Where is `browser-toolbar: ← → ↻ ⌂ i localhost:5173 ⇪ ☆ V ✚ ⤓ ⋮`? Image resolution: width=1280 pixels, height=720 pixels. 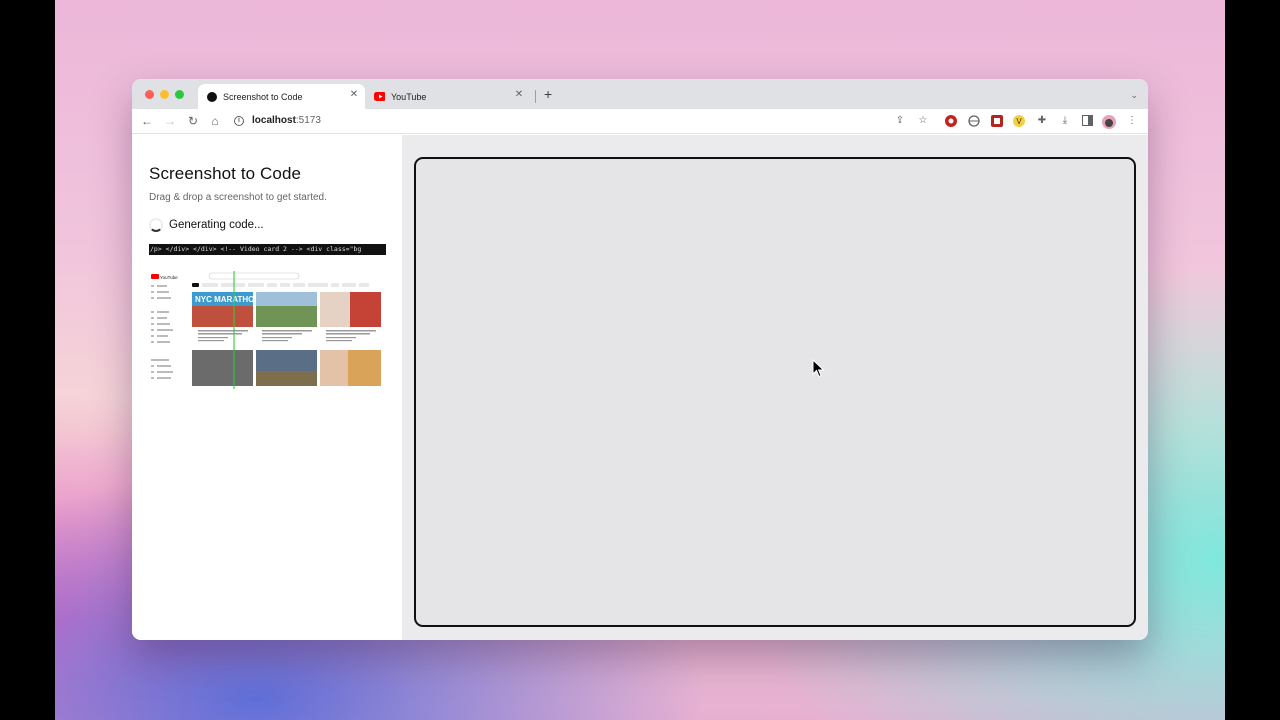 browser-toolbar: ← → ↻ ⌂ i localhost:5173 ⇪ ☆ V ✚ ⤓ ⋮ is located at coordinates (640, 121).